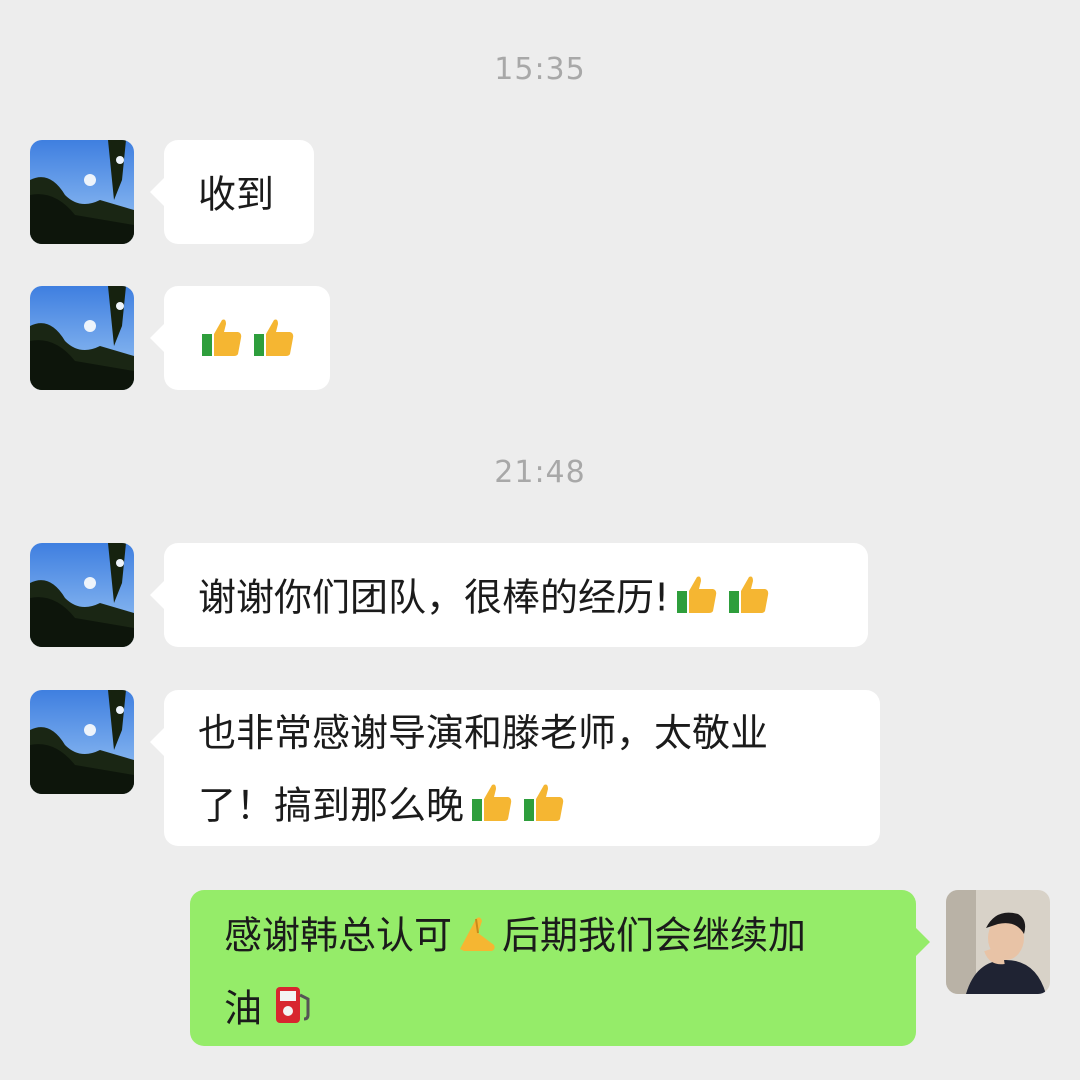  Describe the element at coordinates (331, 805) in the screenshot. I see `message-text: 了！搞到那么晚` at that location.